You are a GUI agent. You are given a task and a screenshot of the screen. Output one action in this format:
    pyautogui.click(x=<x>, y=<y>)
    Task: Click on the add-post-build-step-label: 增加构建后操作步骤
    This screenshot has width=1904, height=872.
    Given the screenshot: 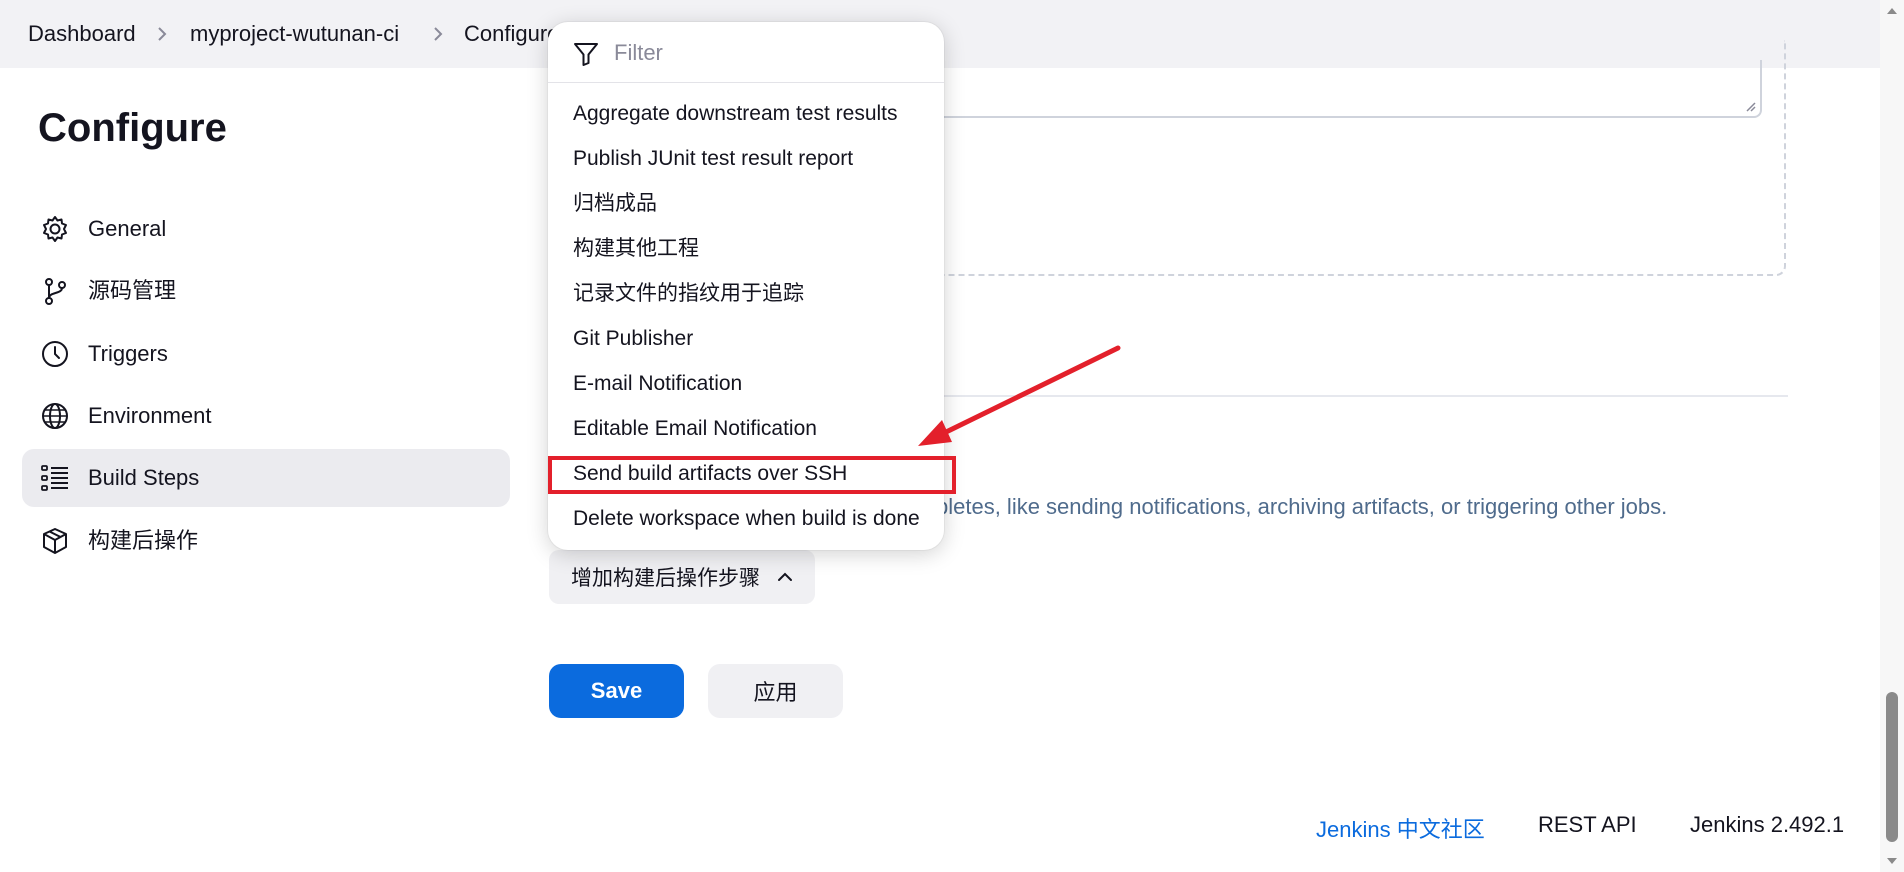 What is the action you would take?
    pyautogui.click(x=665, y=578)
    